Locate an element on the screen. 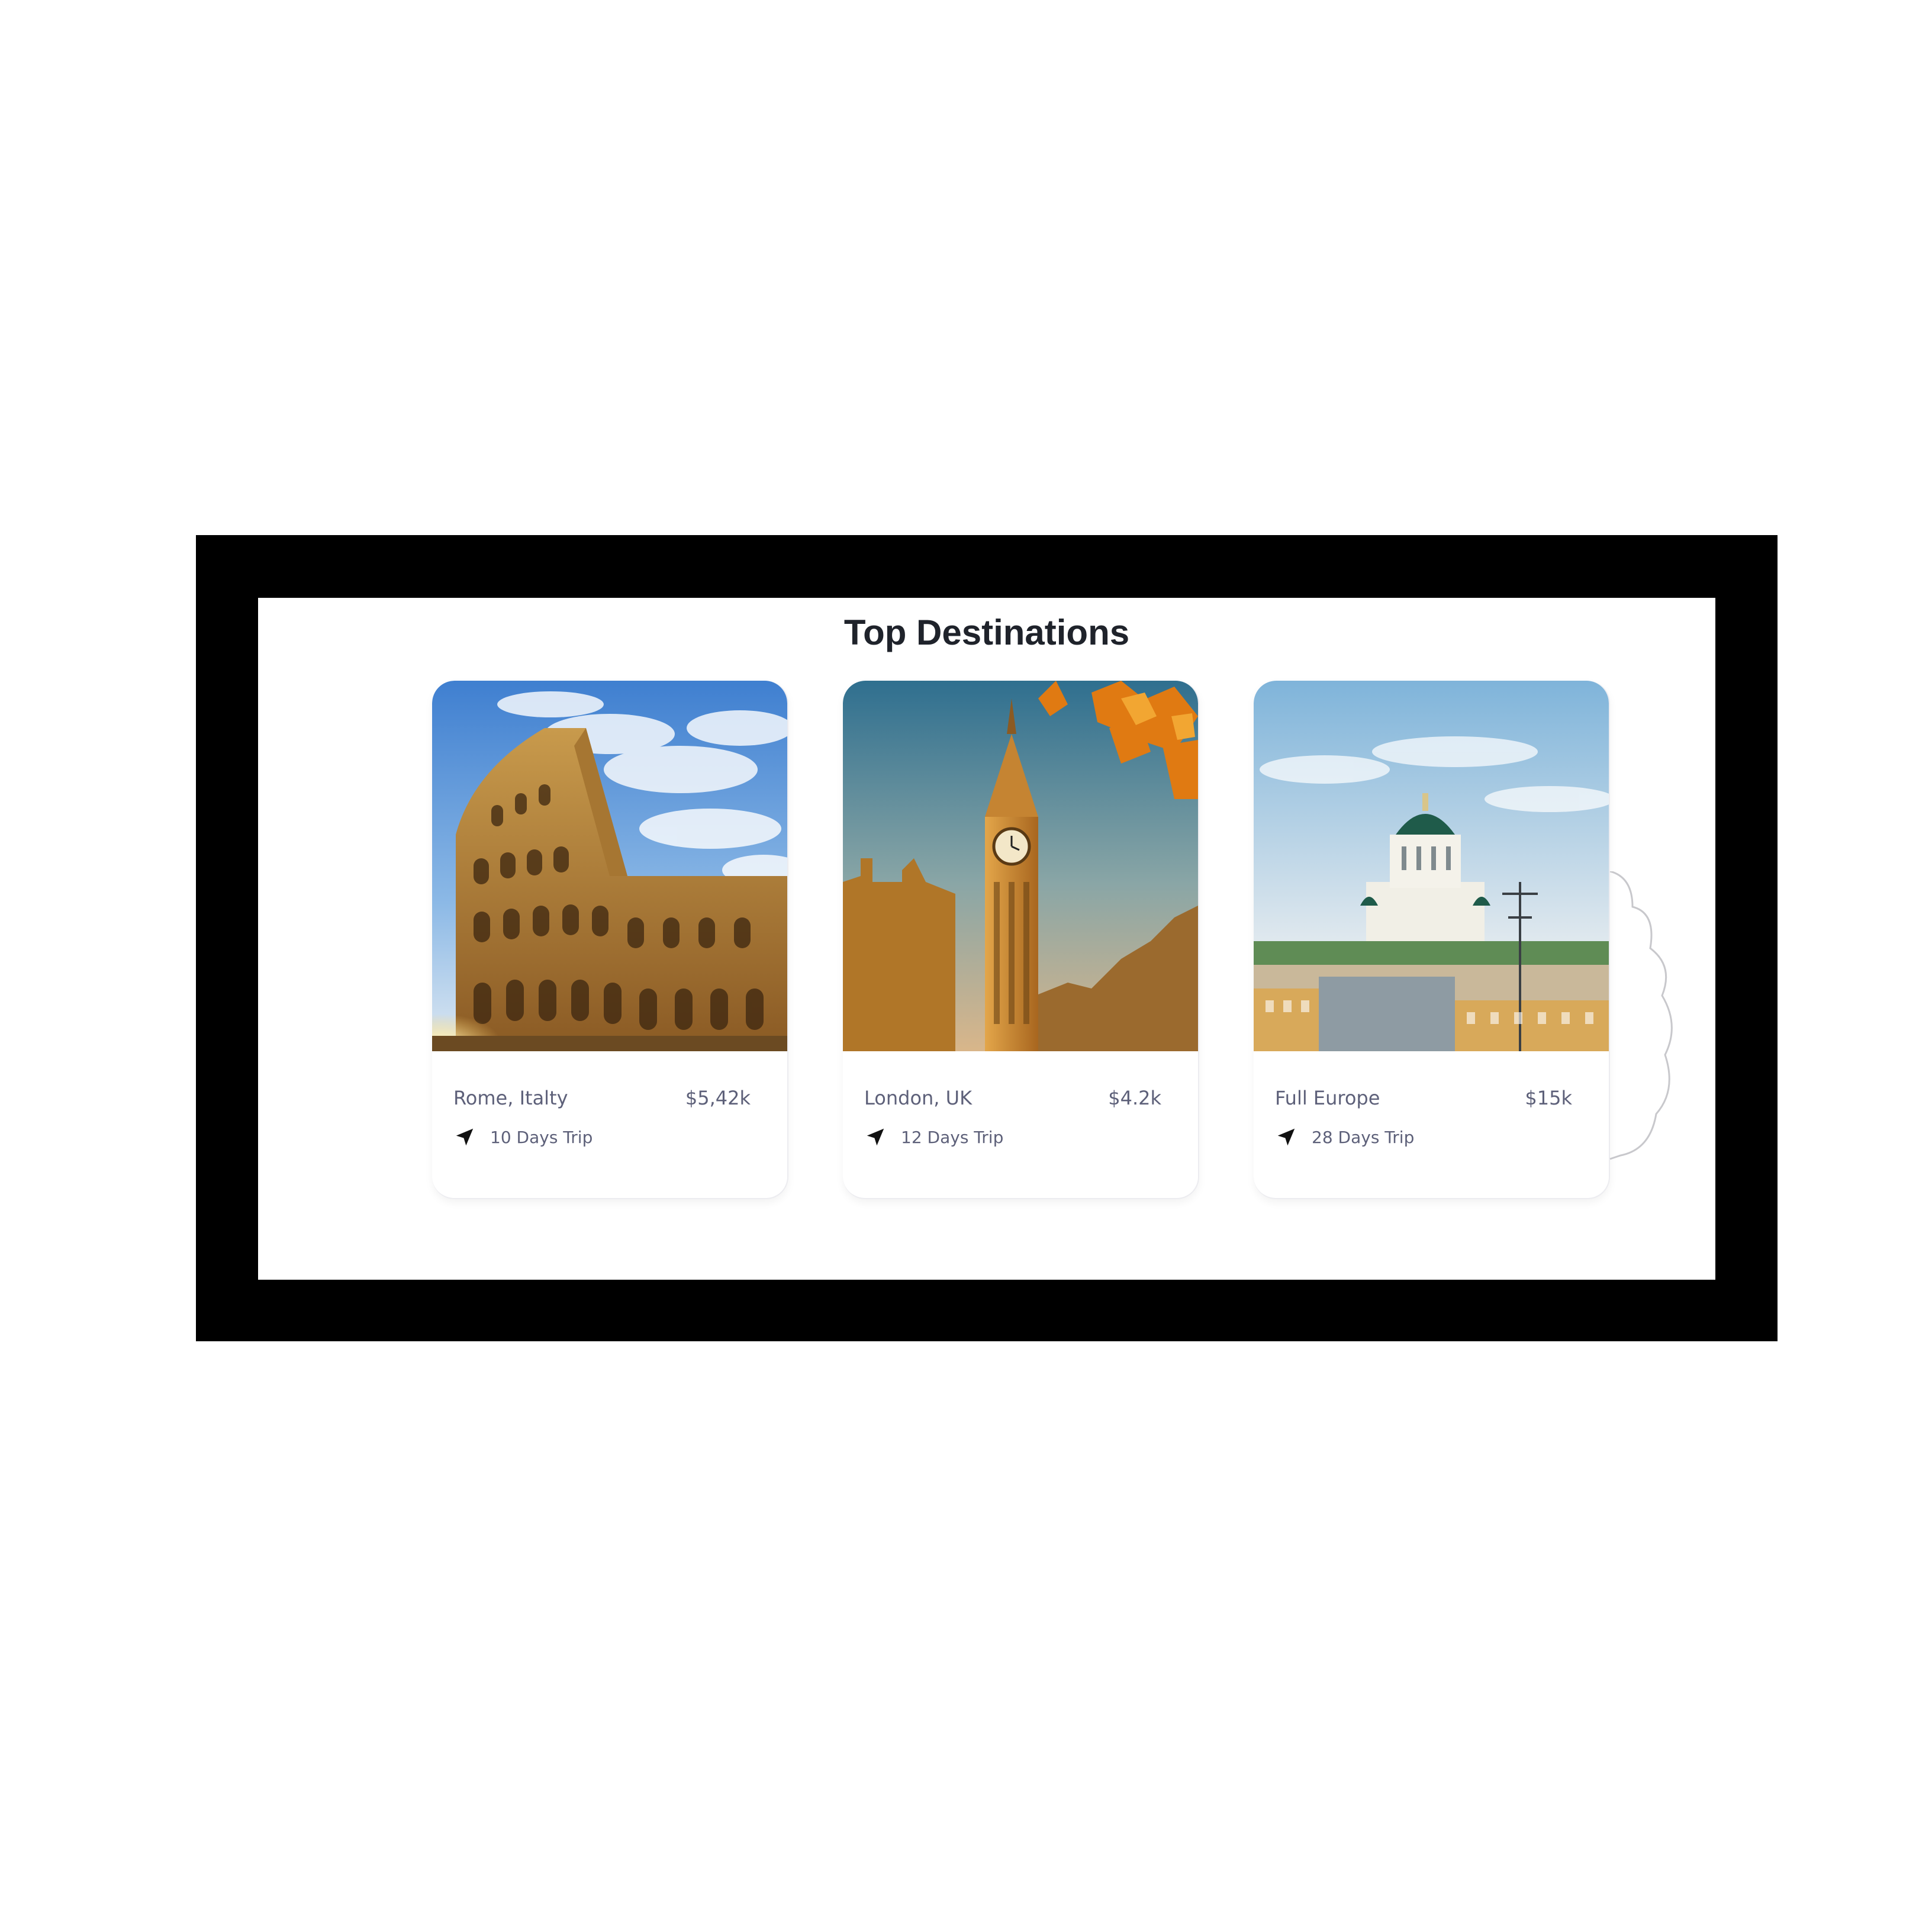 The width and height of the screenshot is (1932, 1932). trip-duration: 12 Days Trip is located at coordinates (933, 1137).